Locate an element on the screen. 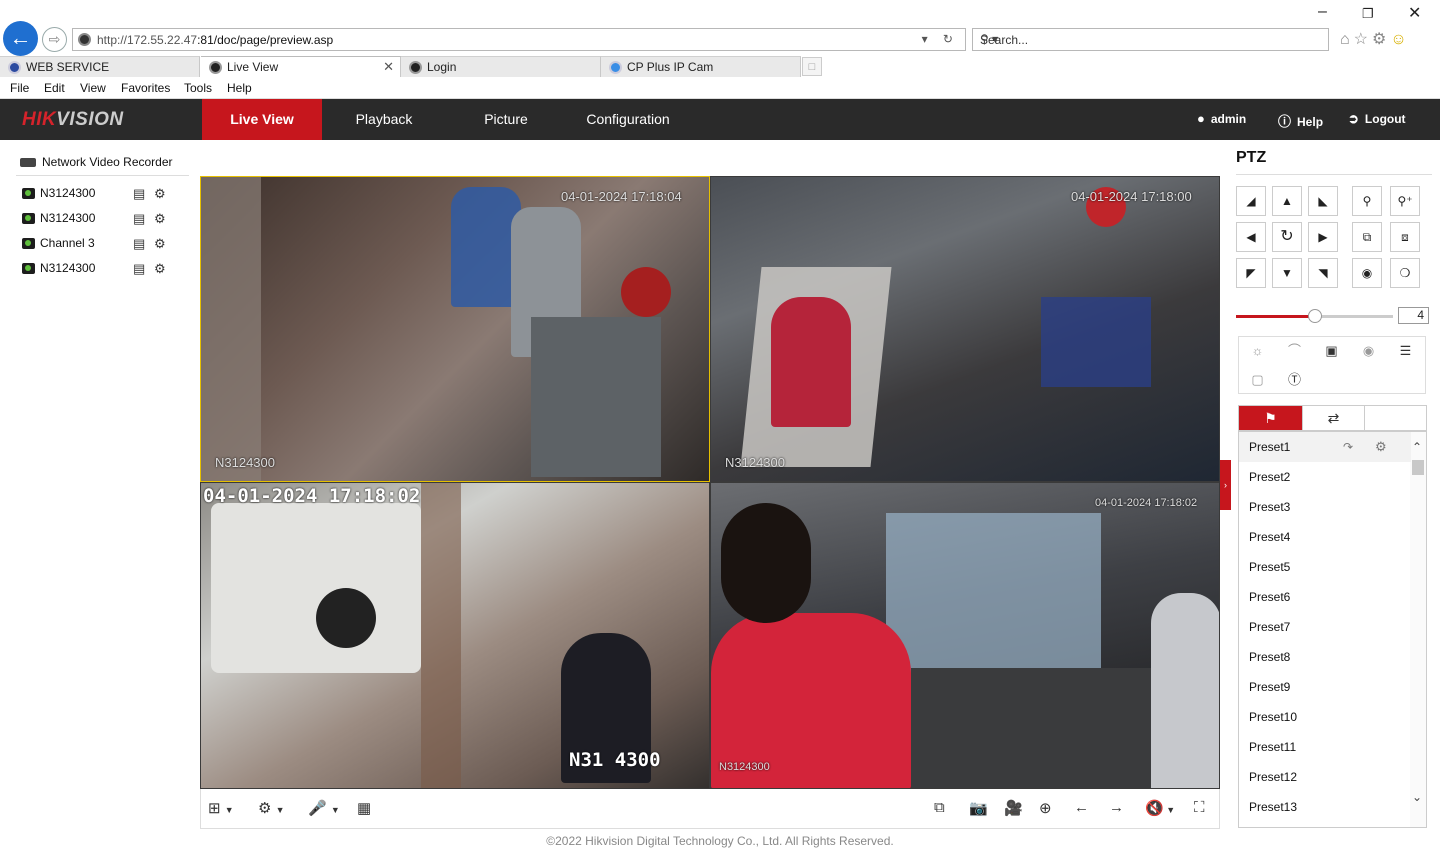 This screenshot has width=1440, height=860. favorites-star-icon: ☆ is located at coordinates (1363, 39).